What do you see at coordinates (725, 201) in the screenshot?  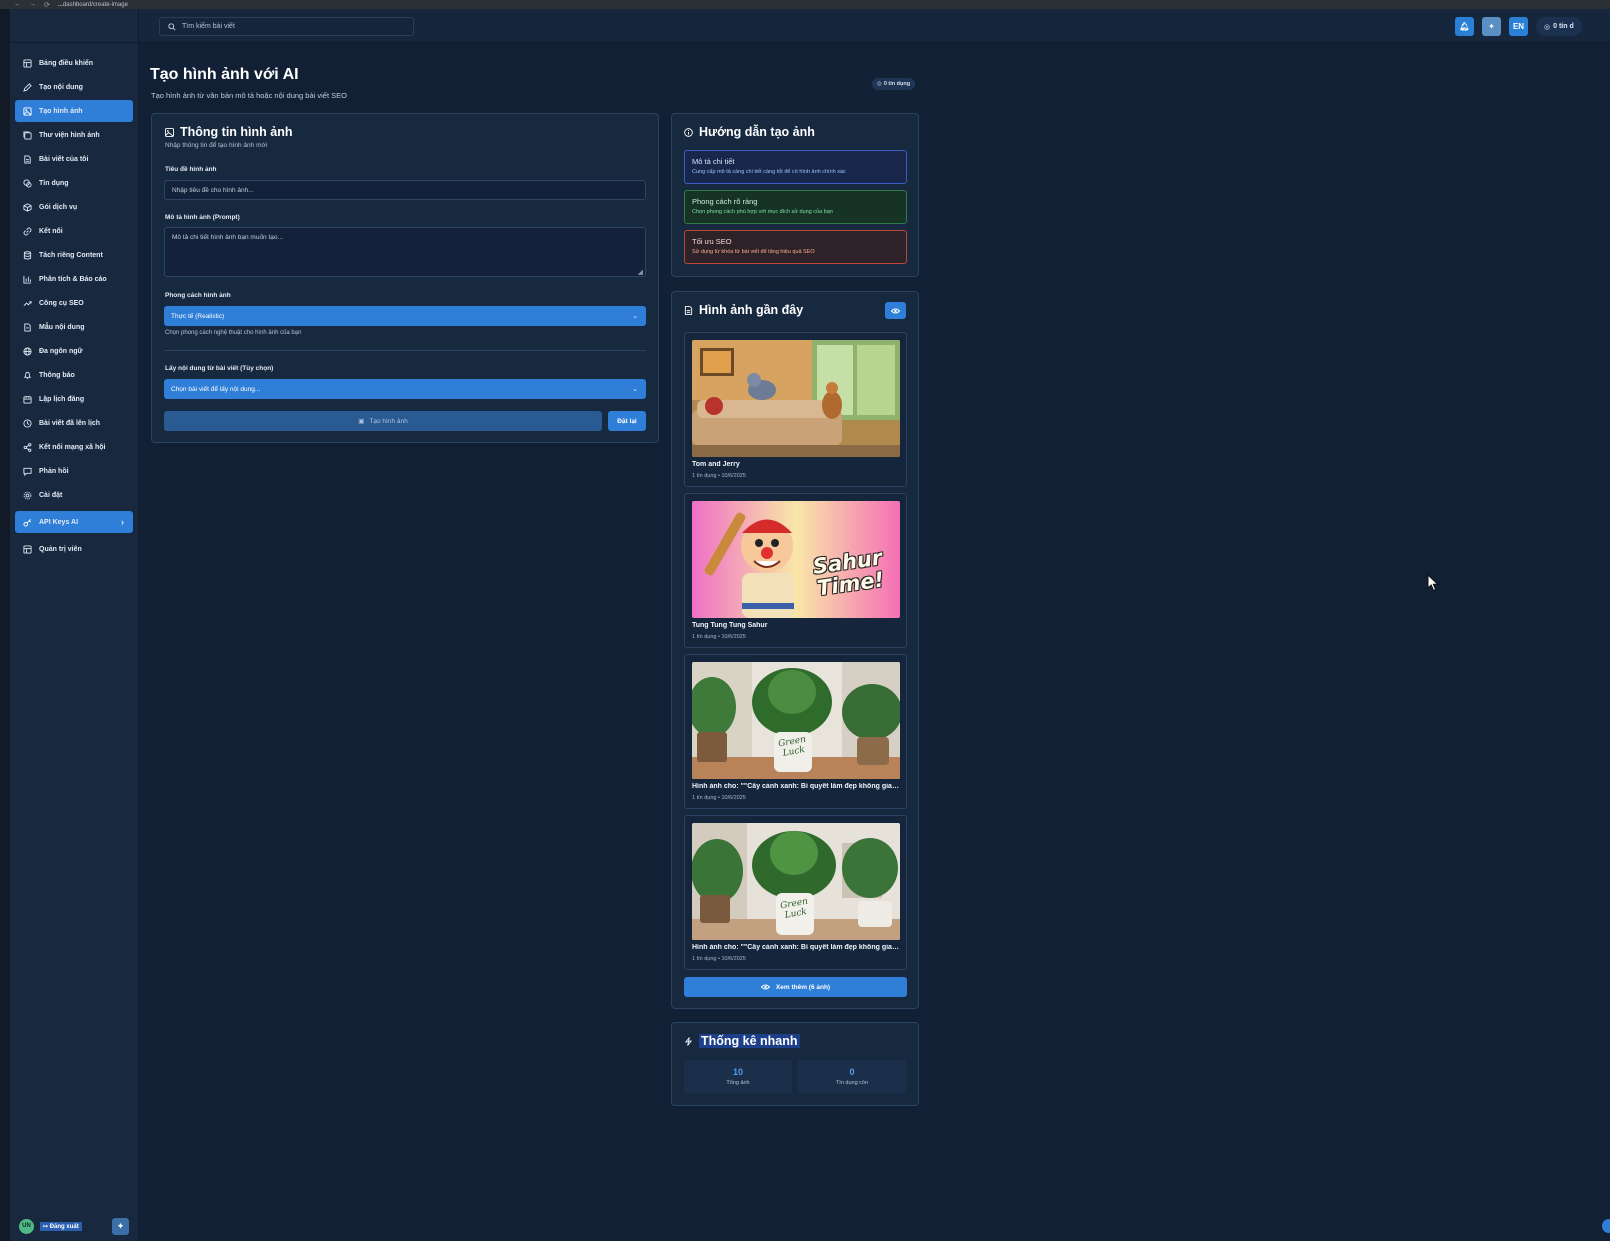 I see `guide-style-title: Phong cách rõ ràng` at bounding box center [725, 201].